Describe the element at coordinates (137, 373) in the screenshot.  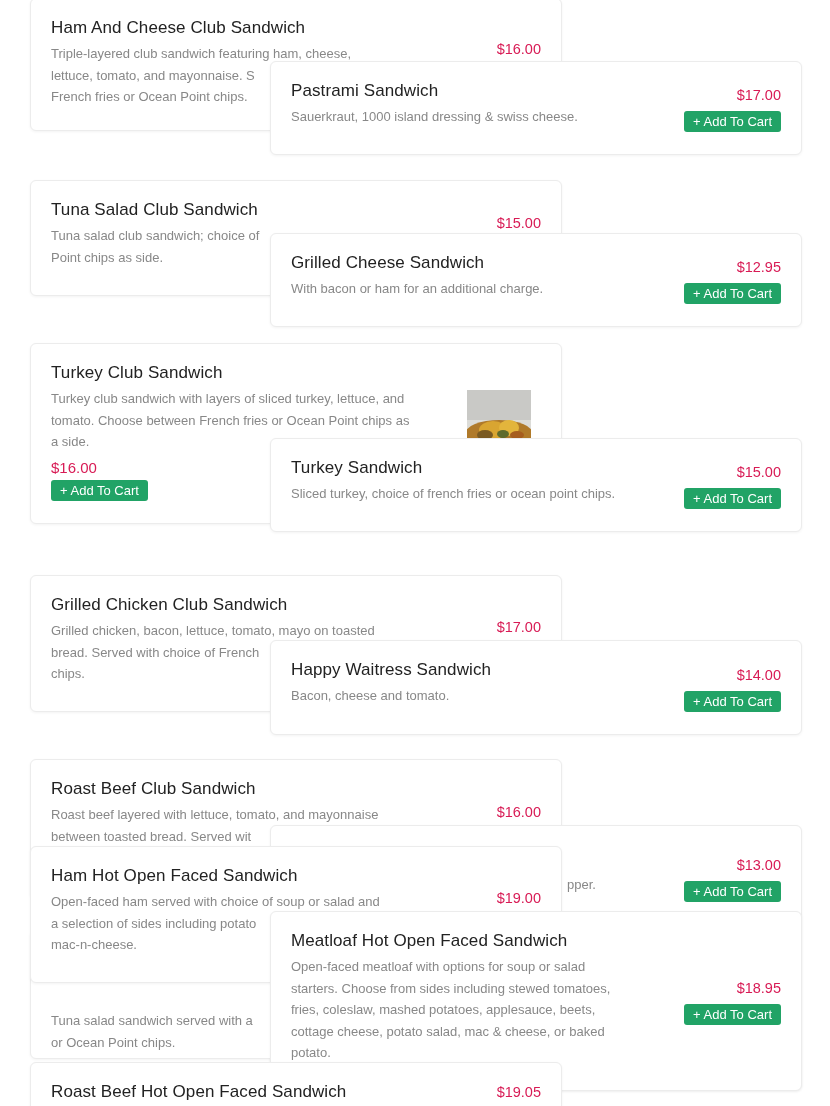
I see `item-title: Turkey Club Sandwich` at that location.